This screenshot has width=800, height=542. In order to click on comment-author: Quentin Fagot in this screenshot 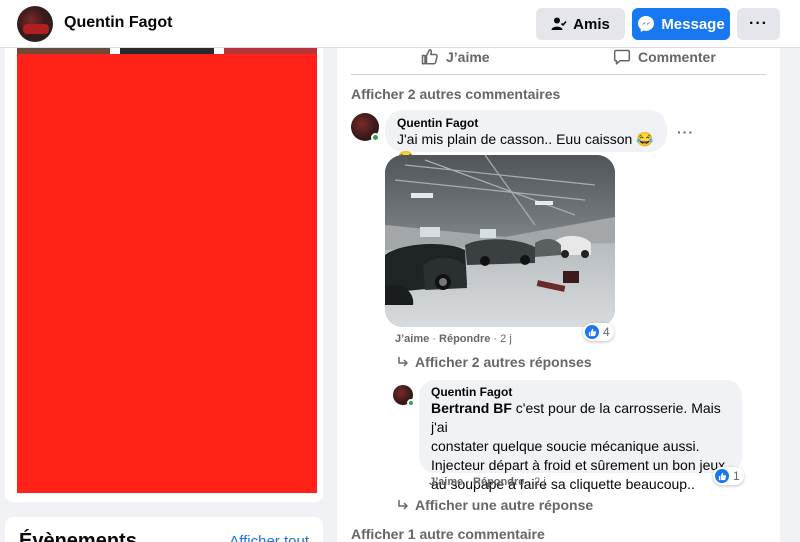, I will do `click(526, 123)`.